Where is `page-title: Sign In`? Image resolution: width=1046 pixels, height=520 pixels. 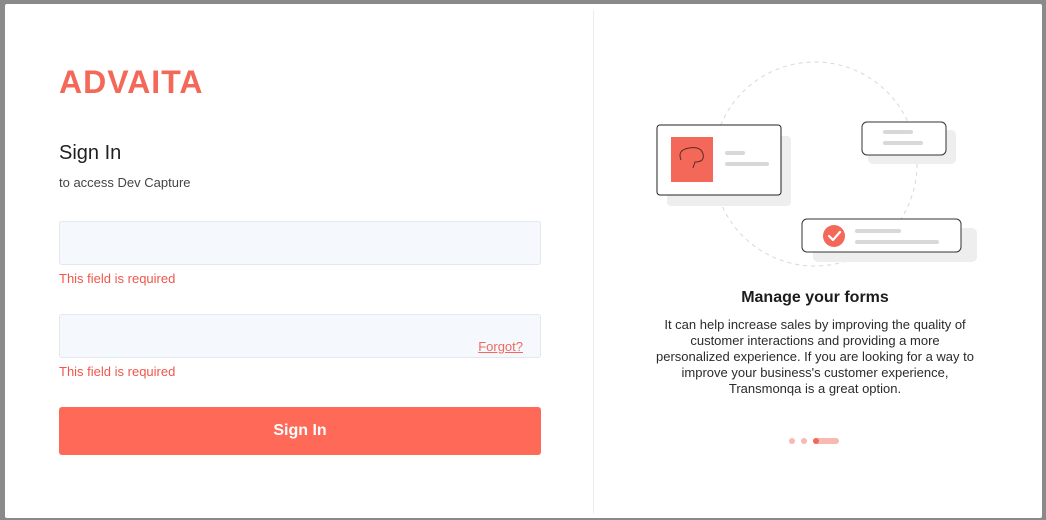 page-title: Sign In is located at coordinates (90, 153).